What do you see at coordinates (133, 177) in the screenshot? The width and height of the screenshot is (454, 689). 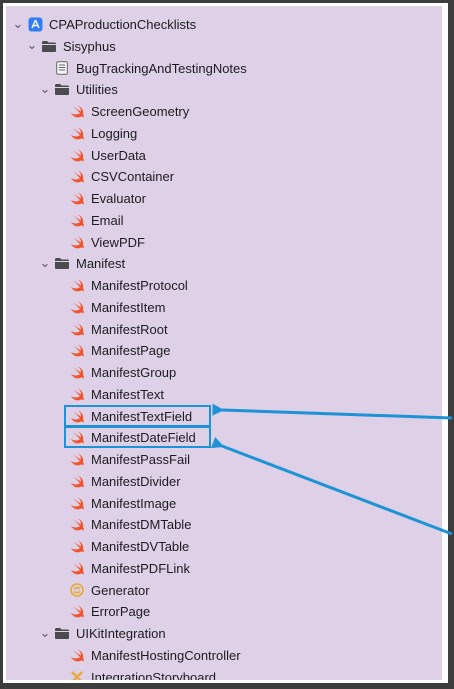 I see `navigator-item-label: CSVContainer` at bounding box center [133, 177].